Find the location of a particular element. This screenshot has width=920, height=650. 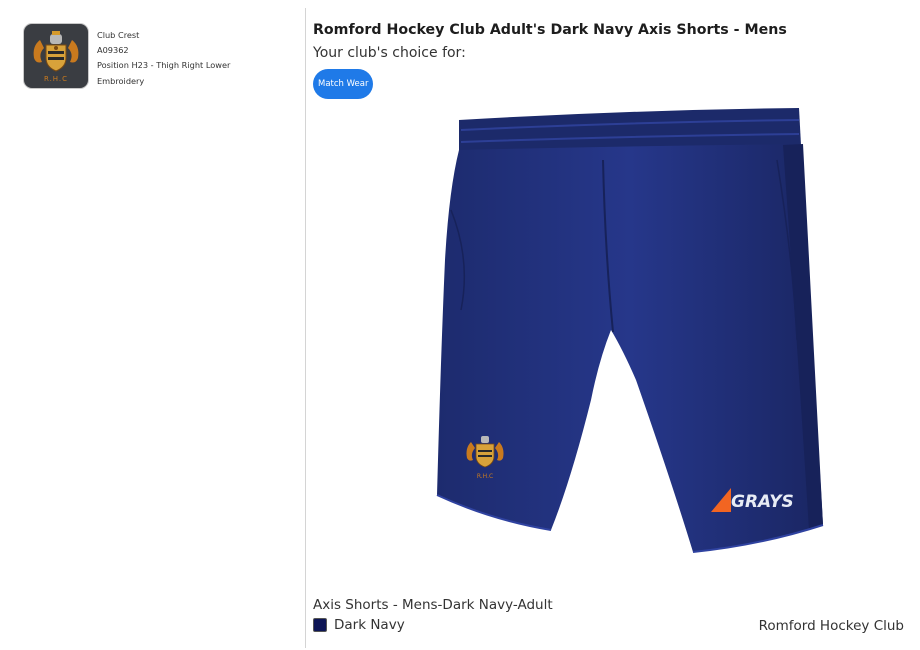

color-swatch is located at coordinates (320, 625).